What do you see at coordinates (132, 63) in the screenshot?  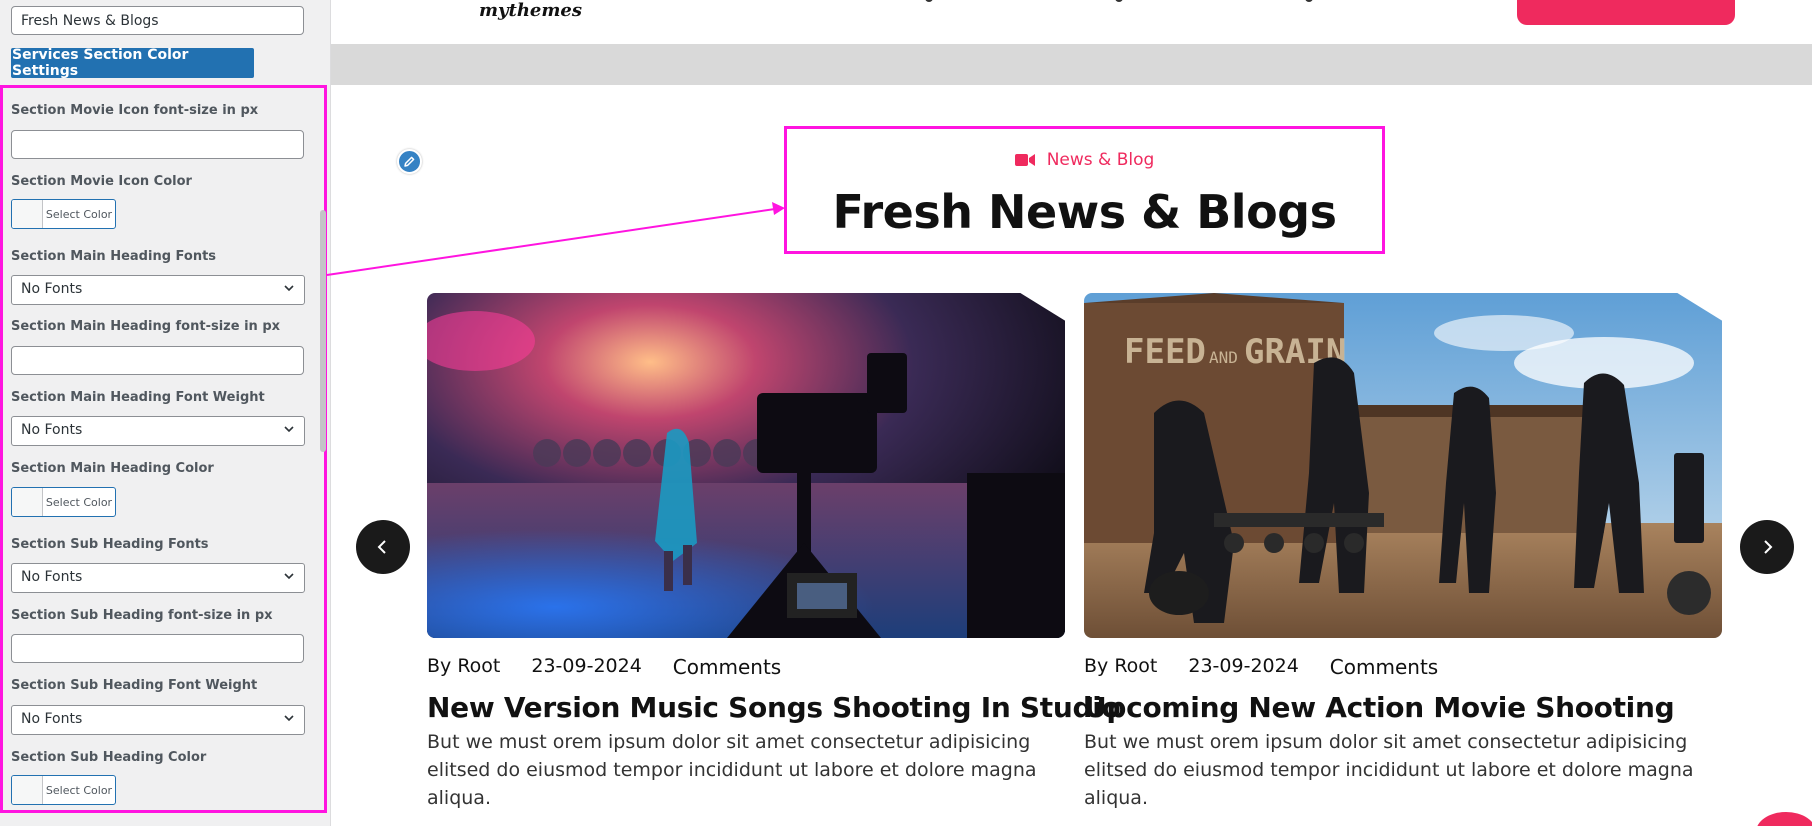 I see `services-section-color-settings-button: Services Section Color Settings` at bounding box center [132, 63].